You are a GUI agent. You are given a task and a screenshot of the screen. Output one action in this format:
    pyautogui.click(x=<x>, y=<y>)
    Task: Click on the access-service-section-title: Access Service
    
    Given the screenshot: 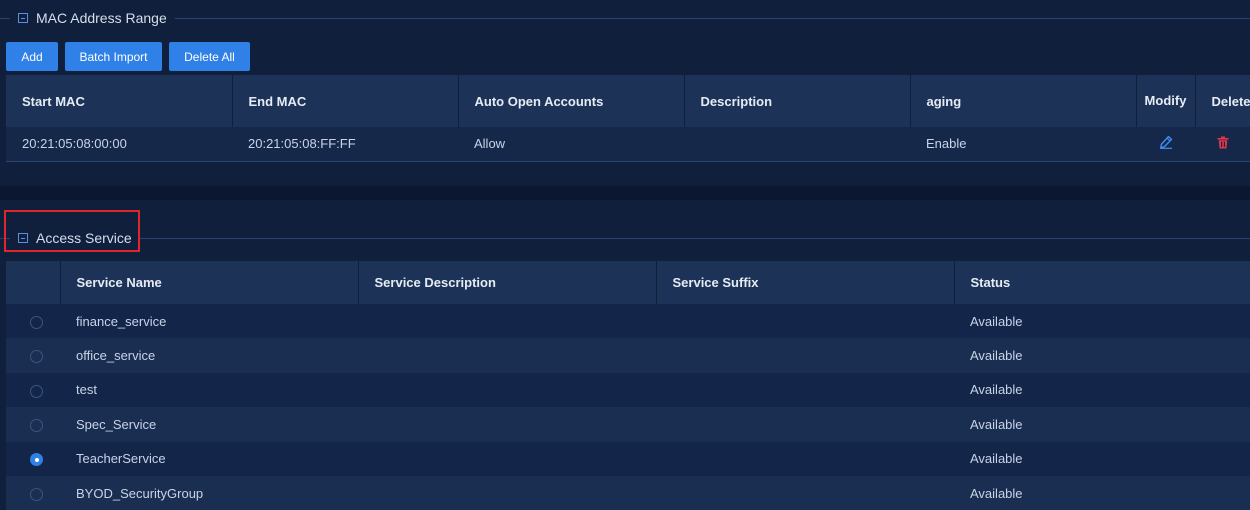 What is the action you would take?
    pyautogui.click(x=75, y=238)
    